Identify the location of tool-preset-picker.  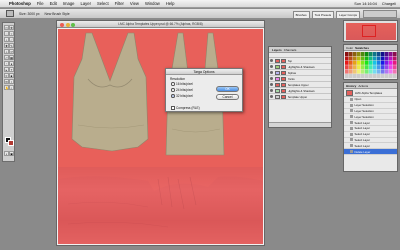
(10, 13).